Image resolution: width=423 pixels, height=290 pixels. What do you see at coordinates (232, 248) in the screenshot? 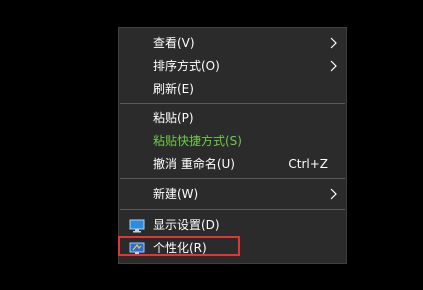
I see `menu-item-personalize: 个性化(R)` at bounding box center [232, 248].